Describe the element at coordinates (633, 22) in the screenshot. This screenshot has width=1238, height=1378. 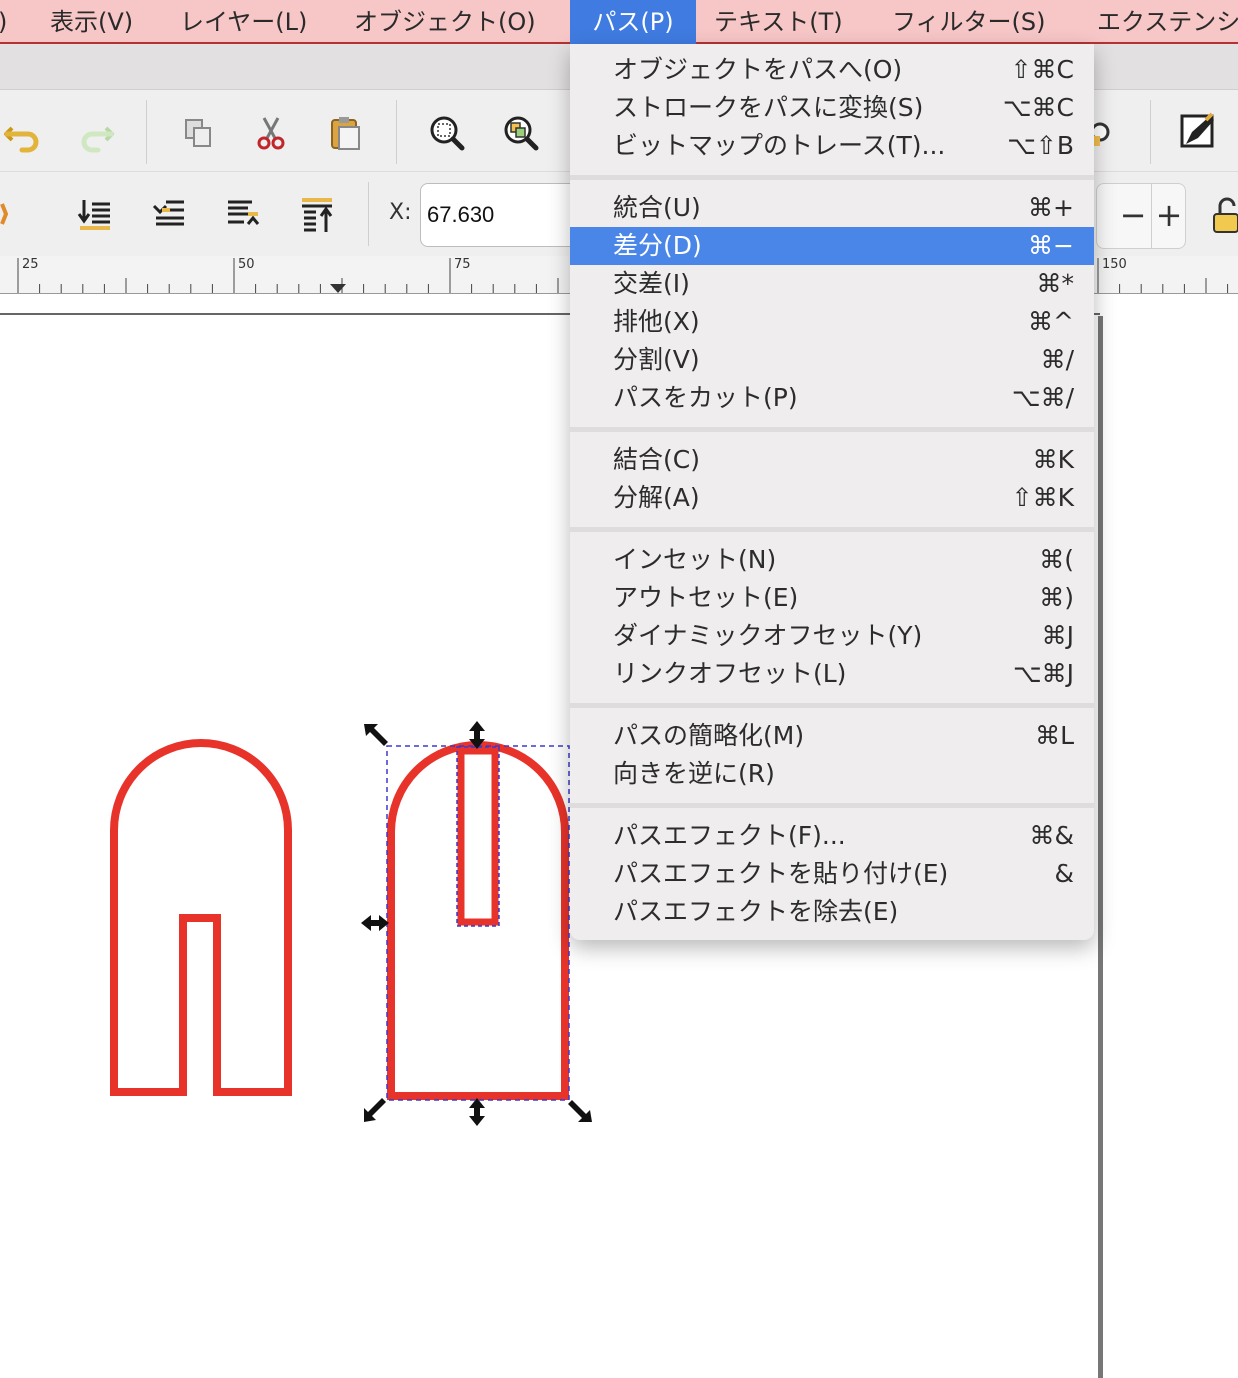
I see `menu-path: パス(P)` at that location.